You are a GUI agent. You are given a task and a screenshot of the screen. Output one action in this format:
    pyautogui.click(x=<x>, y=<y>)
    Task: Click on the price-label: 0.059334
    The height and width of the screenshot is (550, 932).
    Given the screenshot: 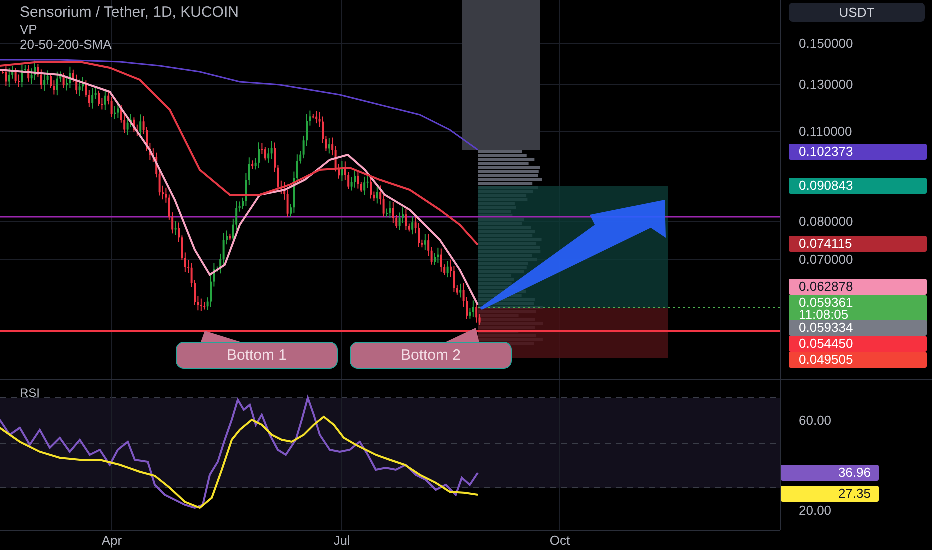 What is the action you would take?
    pyautogui.click(x=858, y=328)
    